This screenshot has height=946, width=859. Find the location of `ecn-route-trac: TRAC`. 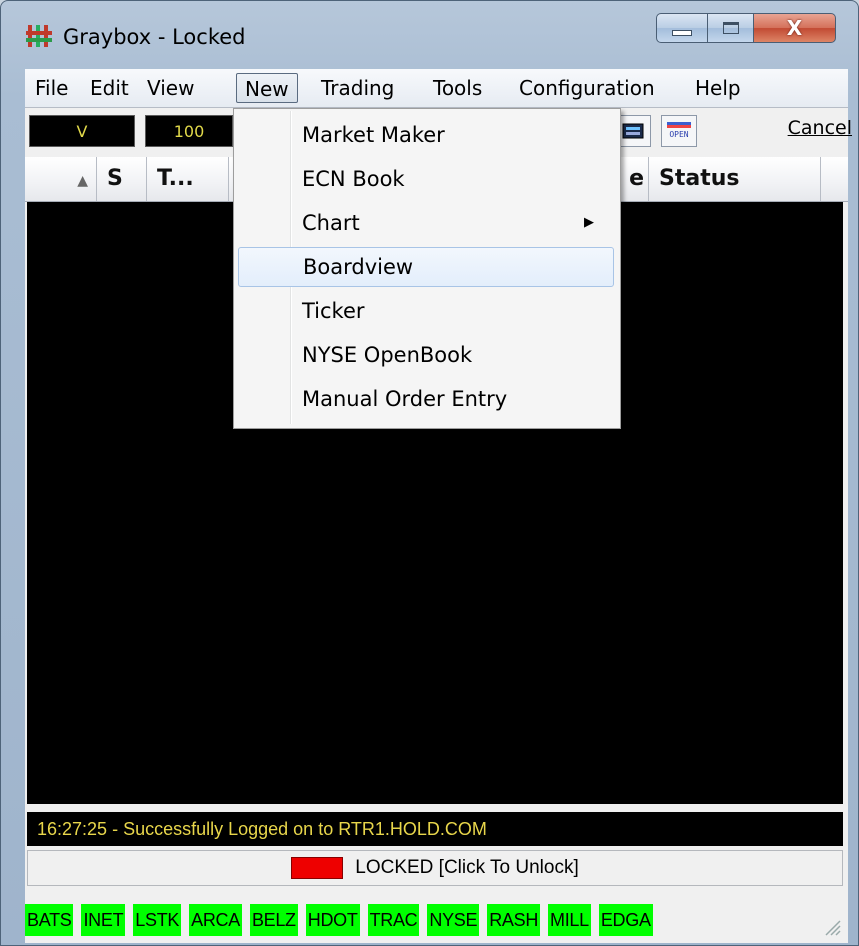

ecn-route-trac: TRAC is located at coordinates (393, 920).